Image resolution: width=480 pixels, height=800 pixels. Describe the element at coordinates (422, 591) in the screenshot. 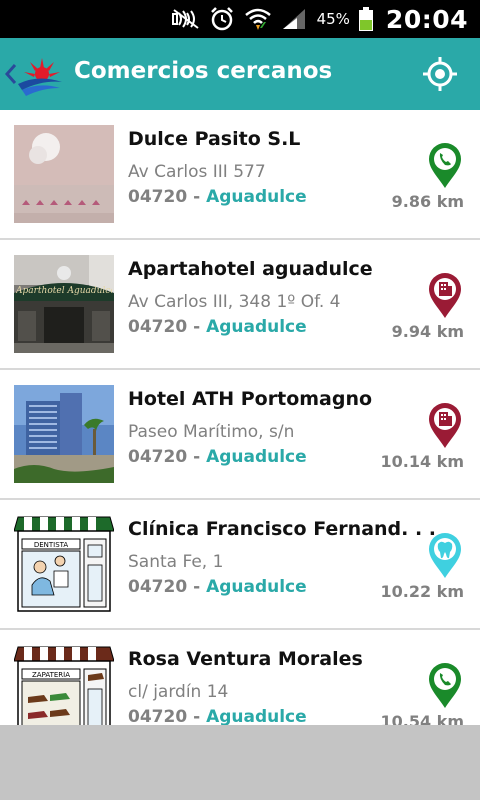

I see `business-distance: 10.22 km` at that location.